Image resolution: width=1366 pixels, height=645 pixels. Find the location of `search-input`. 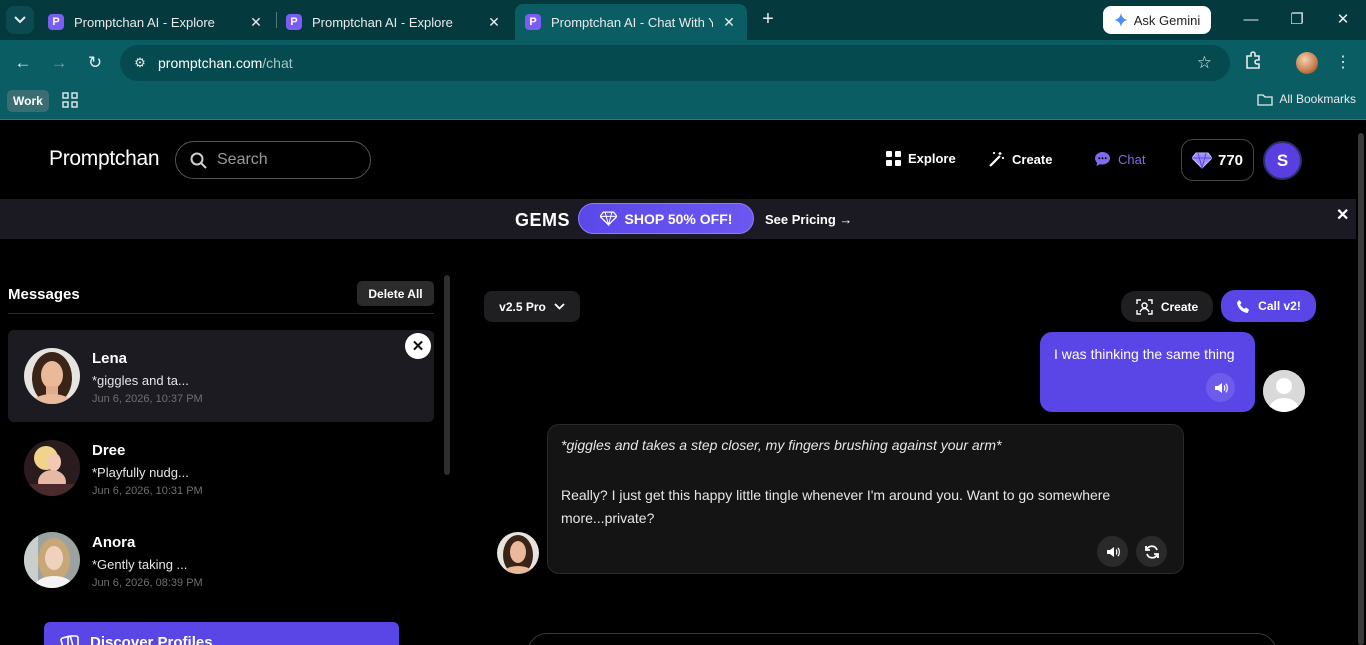

search-input is located at coordinates (282, 160).